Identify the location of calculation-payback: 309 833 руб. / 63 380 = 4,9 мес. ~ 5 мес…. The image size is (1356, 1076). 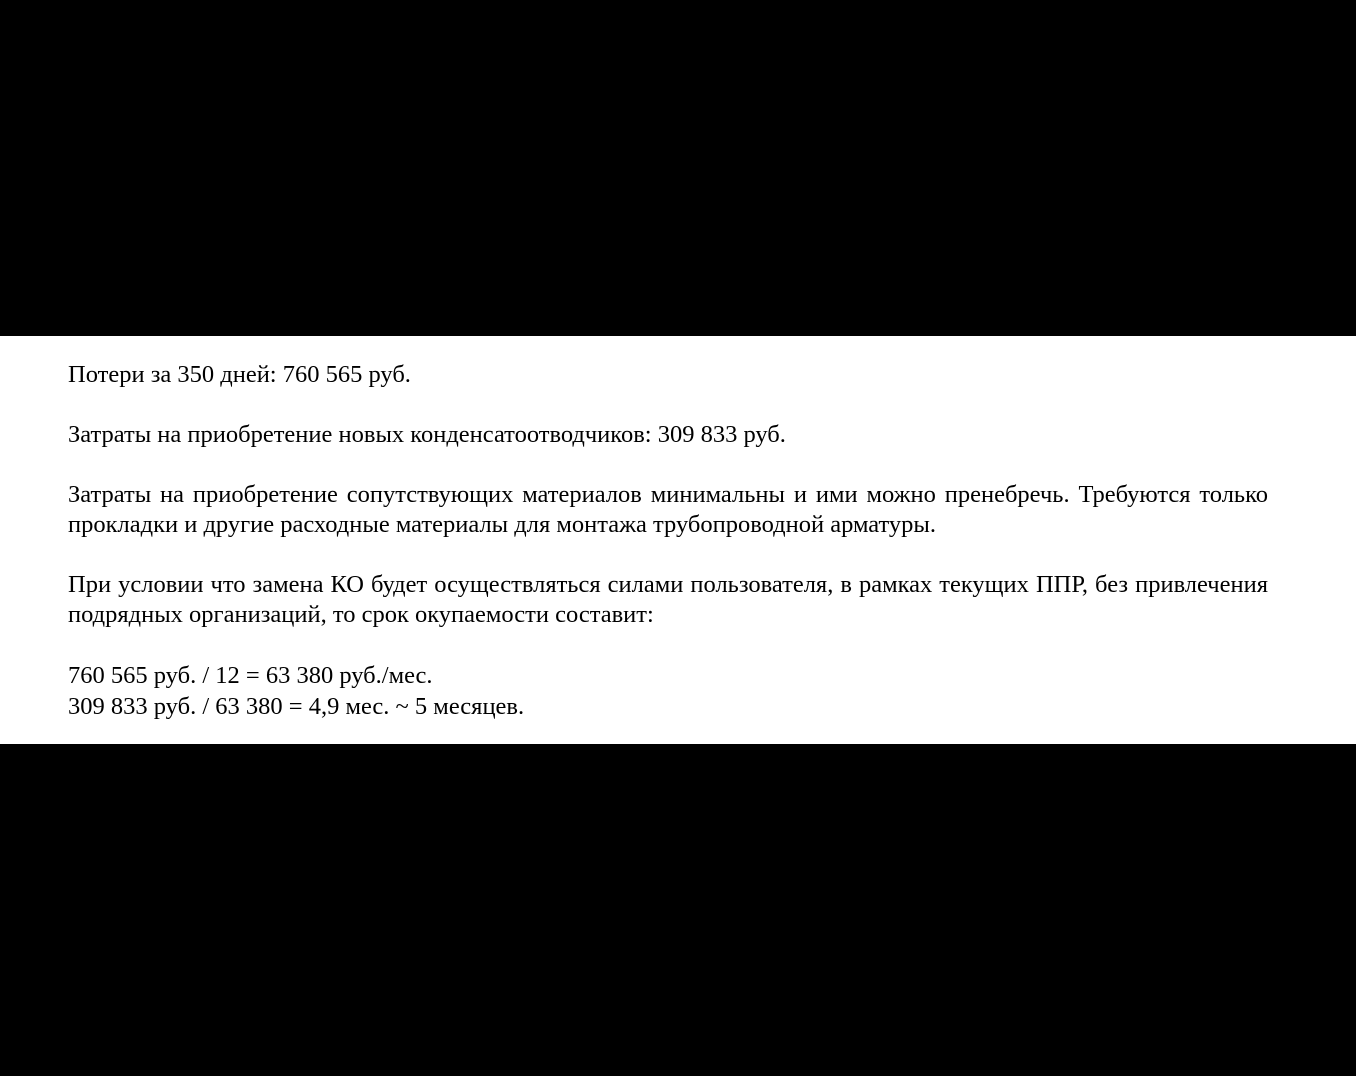
(296, 706).